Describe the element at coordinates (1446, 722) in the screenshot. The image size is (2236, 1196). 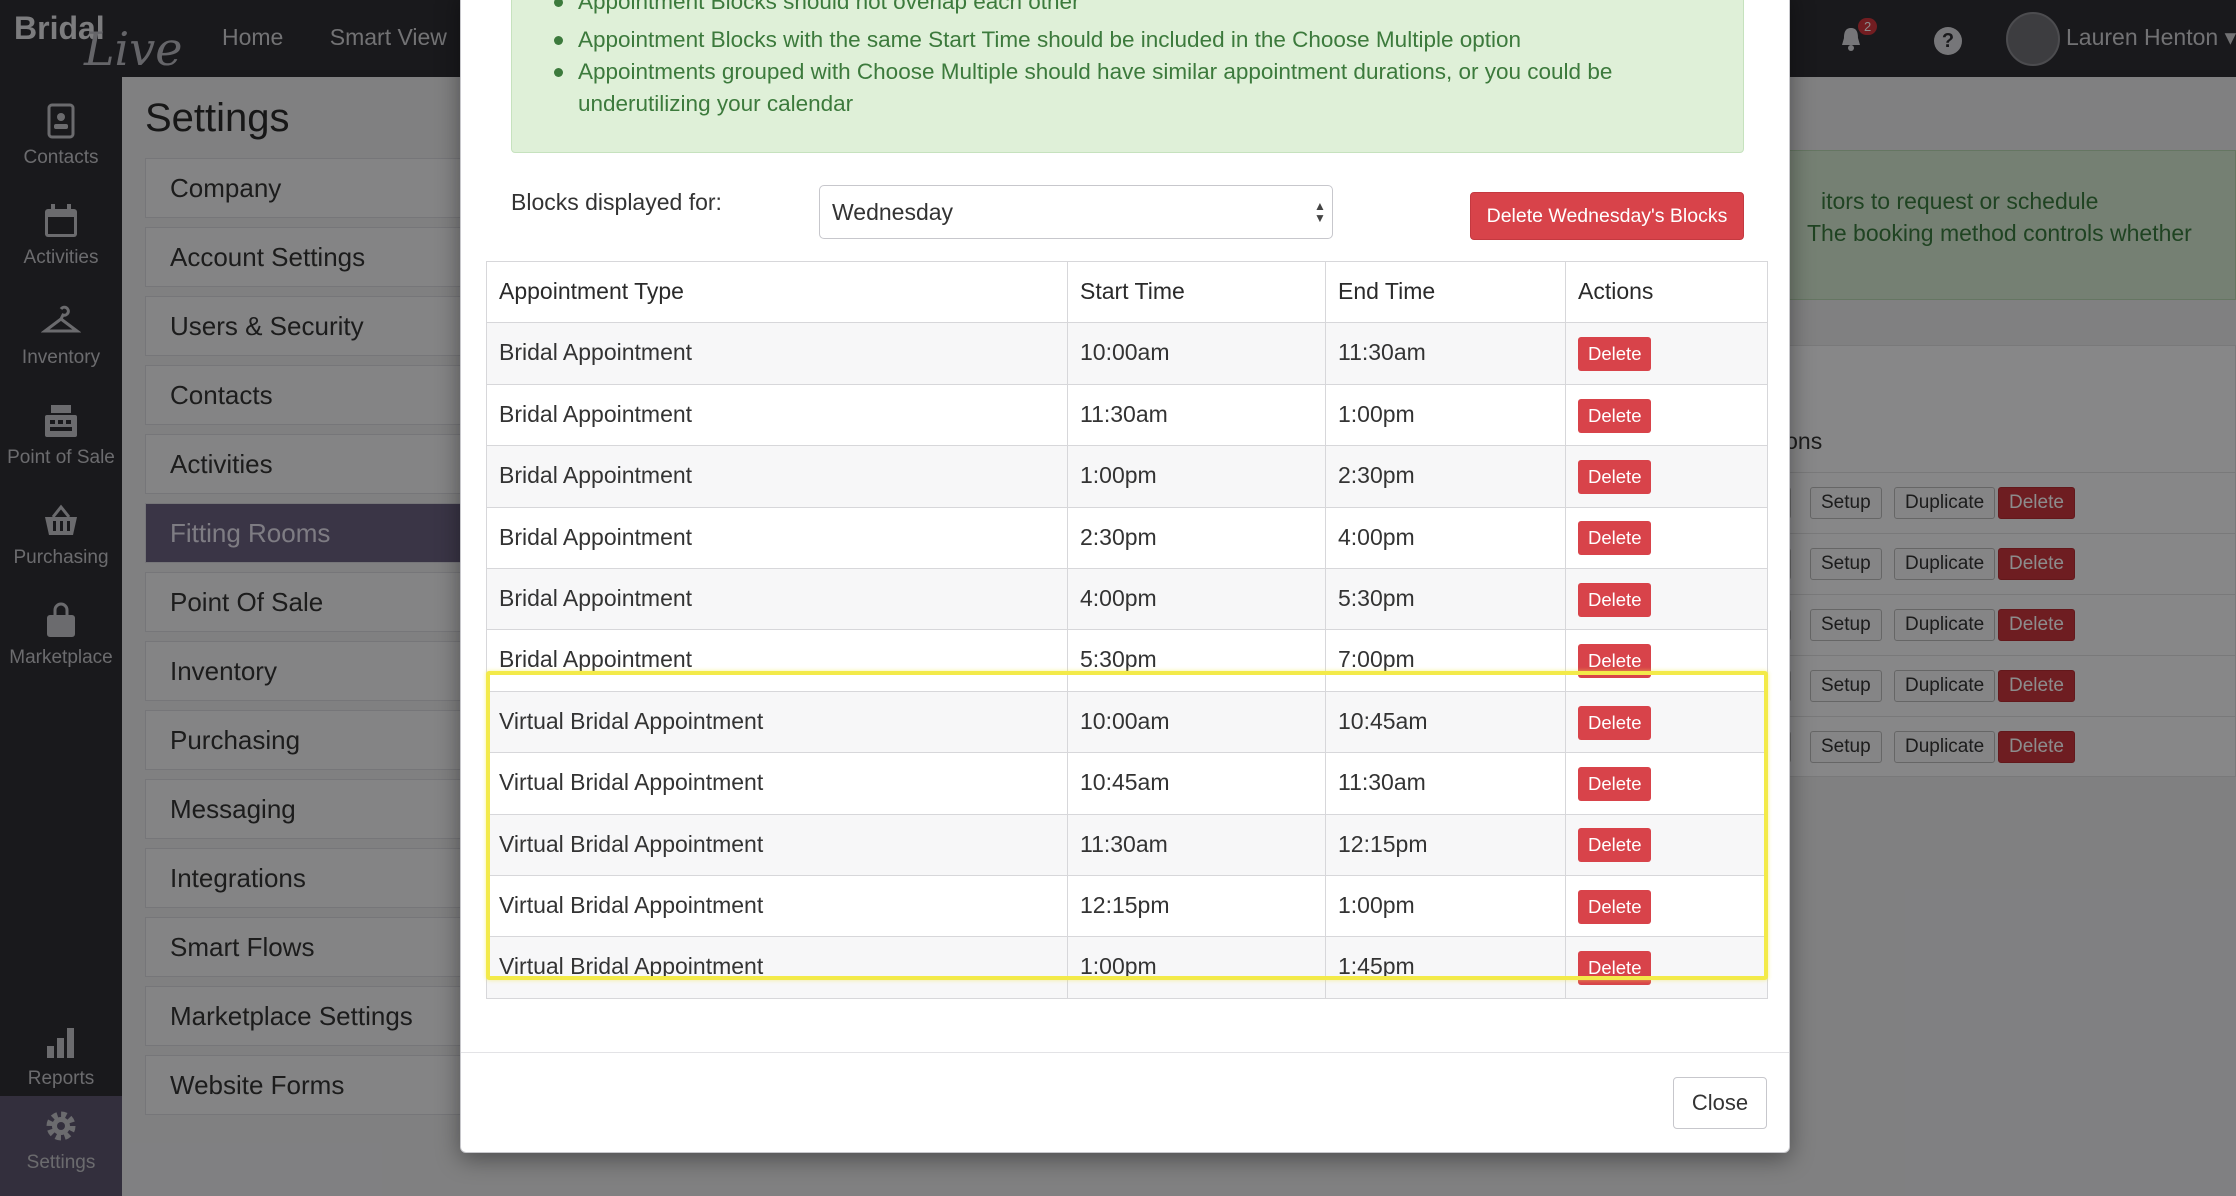
I see `cell-end-time: 10:45am` at that location.